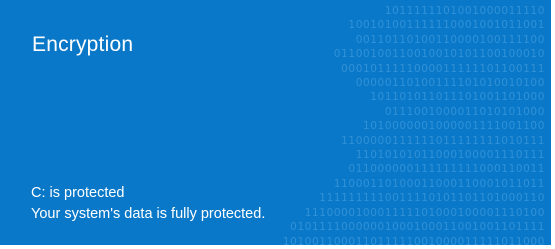  What do you see at coordinates (148, 214) in the screenshot?
I see `protection-detail-text: Your system's data is fully protected.` at bounding box center [148, 214].